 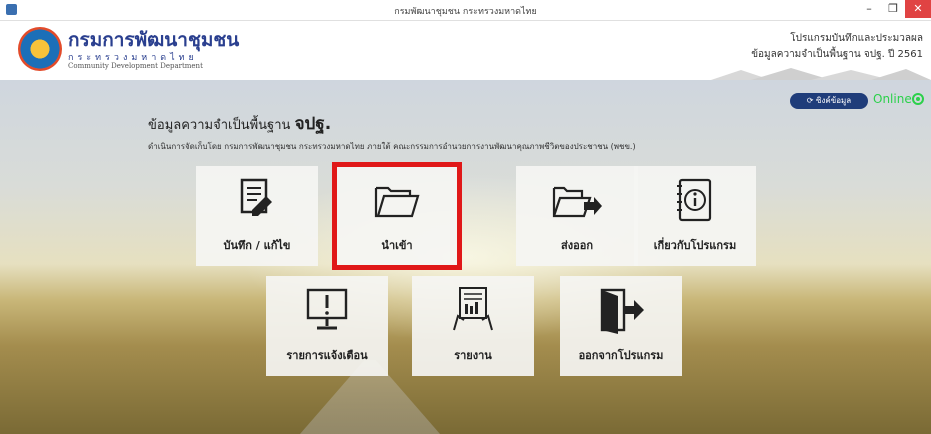 I want to click on monitor-alert-icon, so click(x=327, y=309).